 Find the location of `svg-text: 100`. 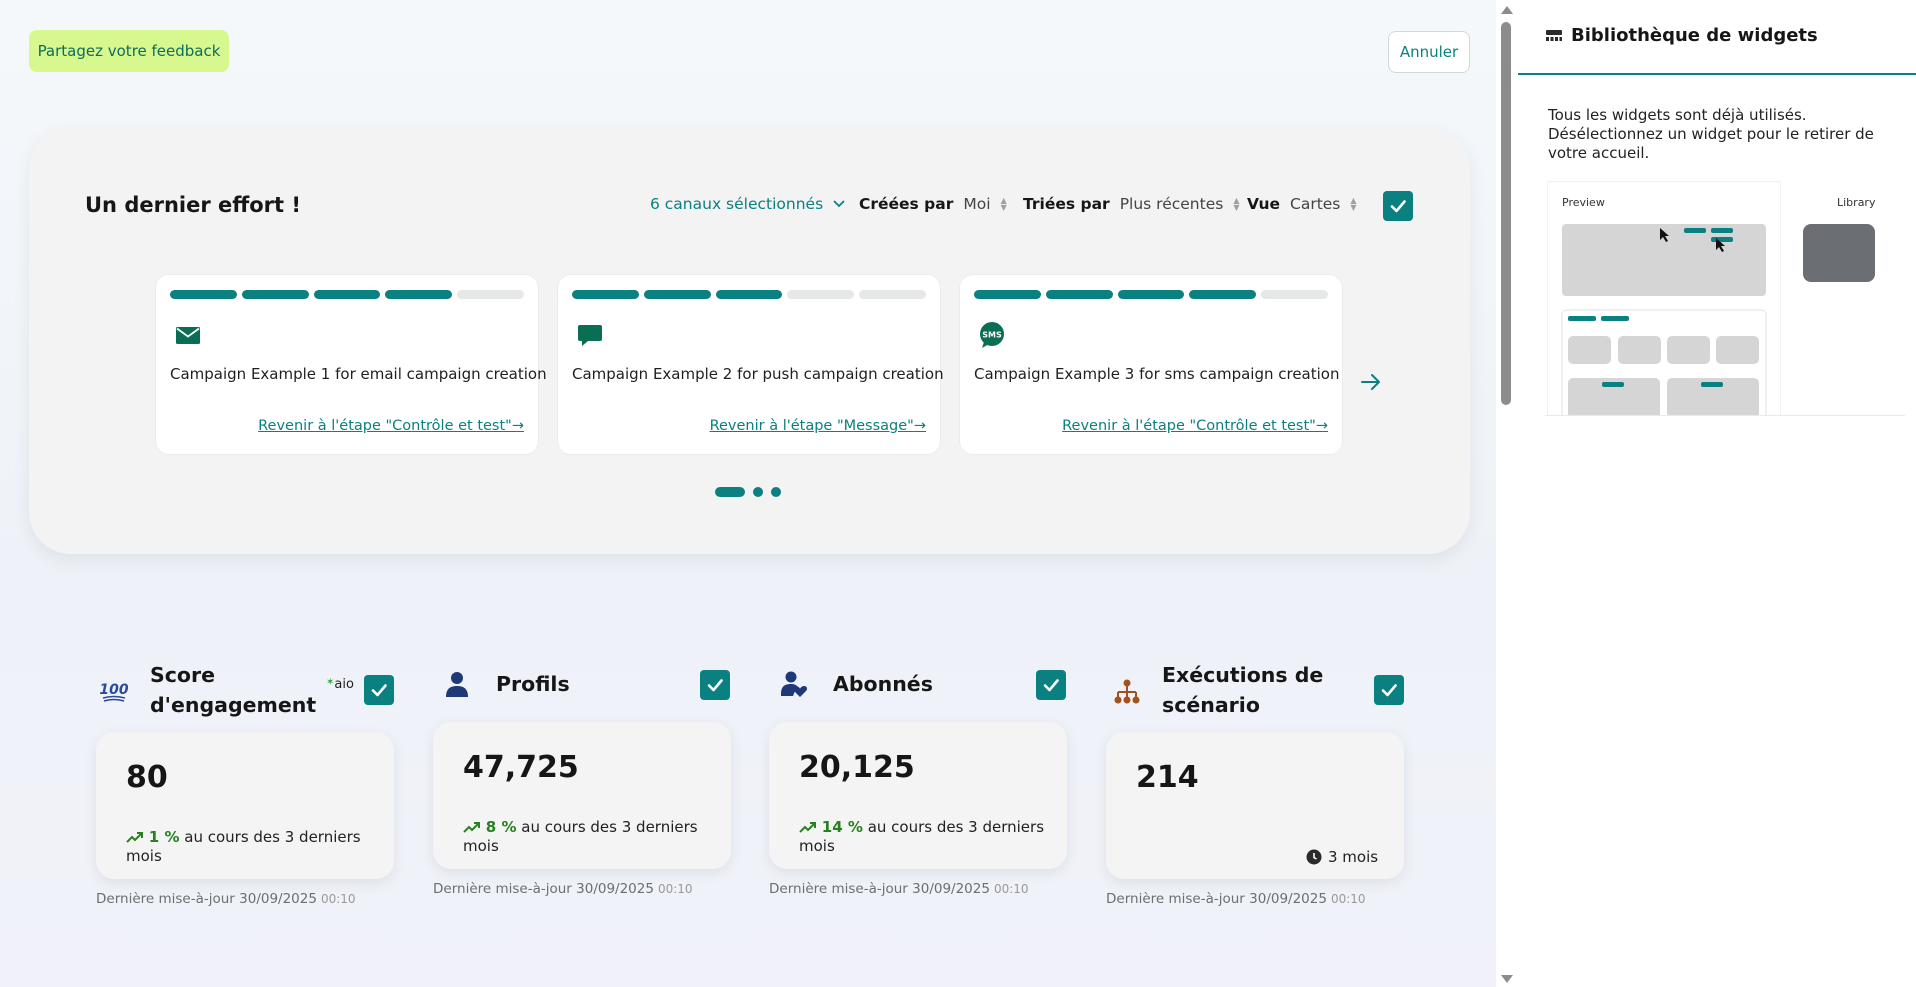

svg-text: 100 is located at coordinates (114, 690).